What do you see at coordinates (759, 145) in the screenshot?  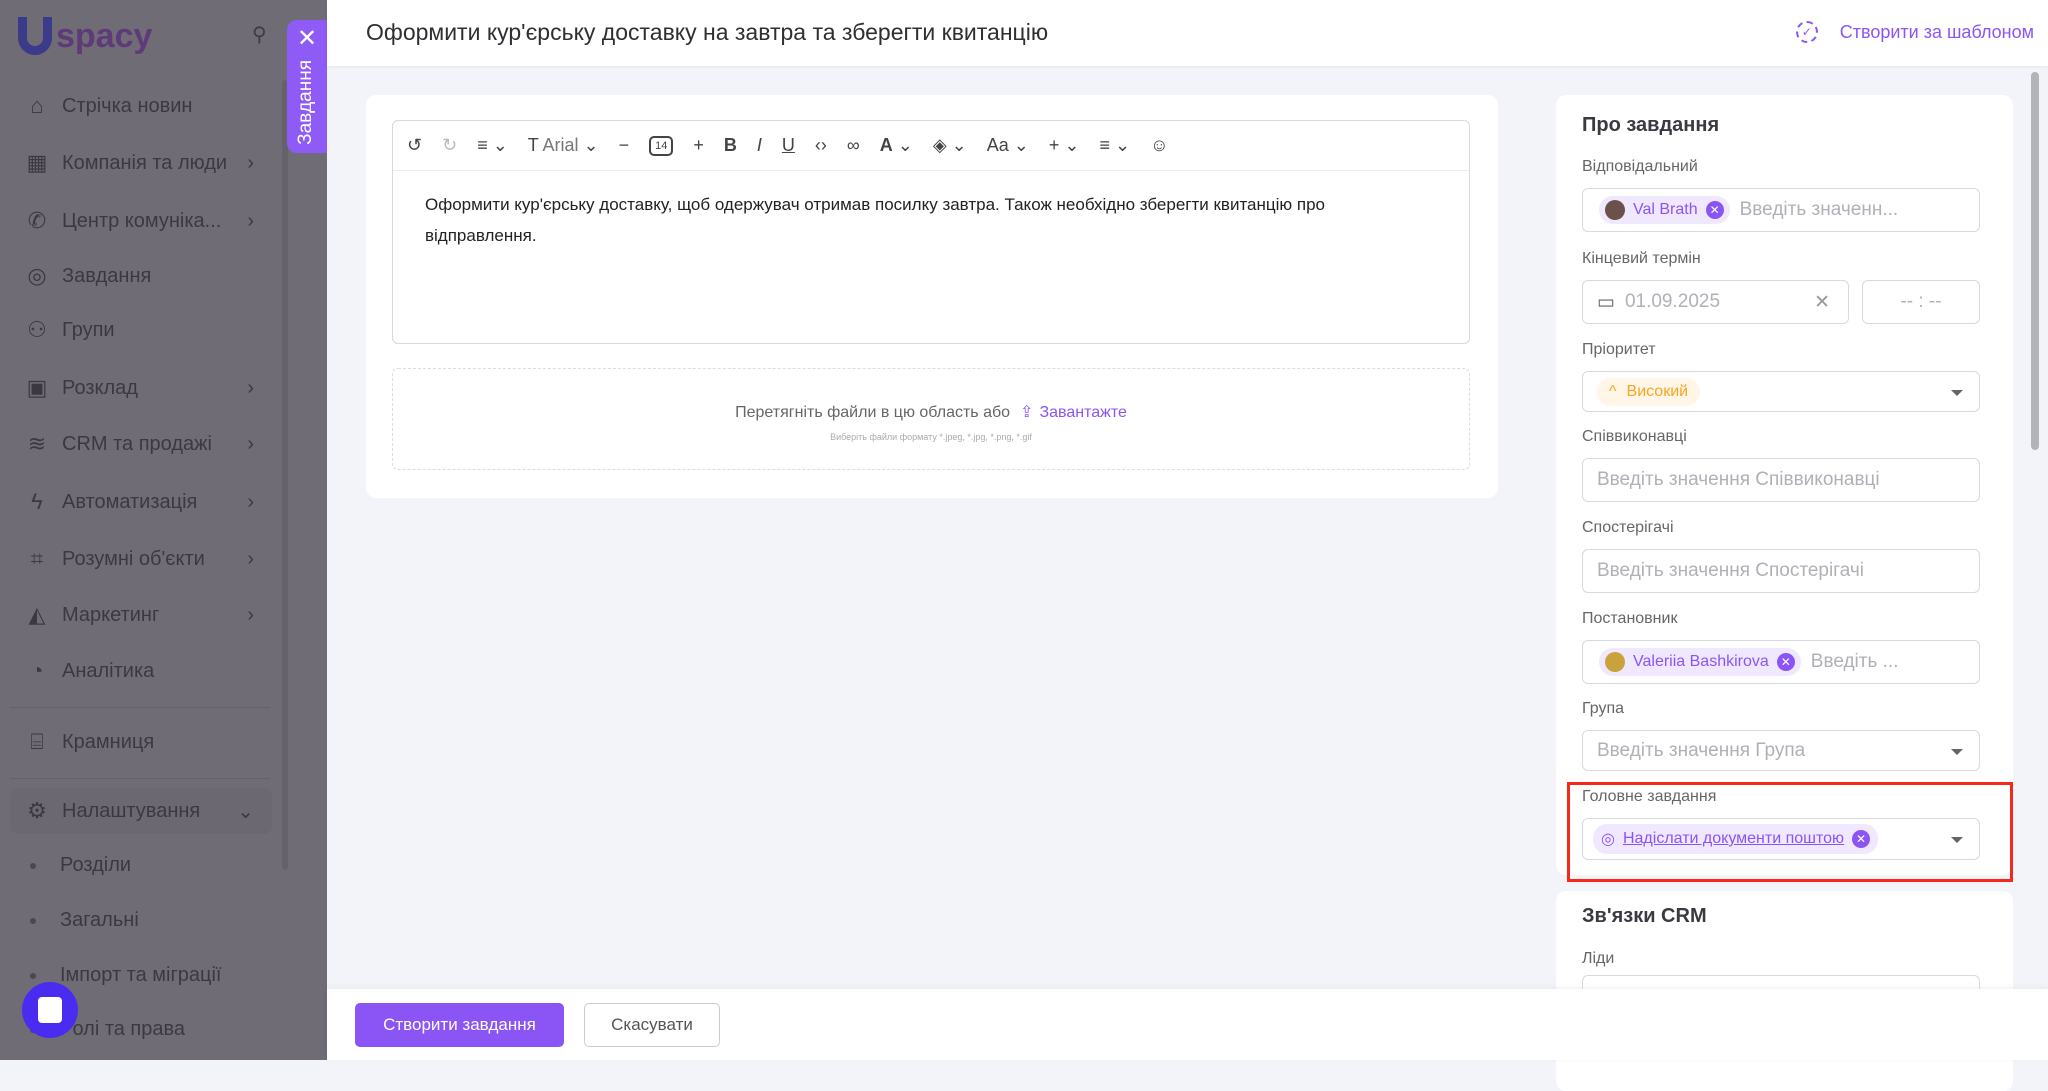 I see `italic-icon: I` at bounding box center [759, 145].